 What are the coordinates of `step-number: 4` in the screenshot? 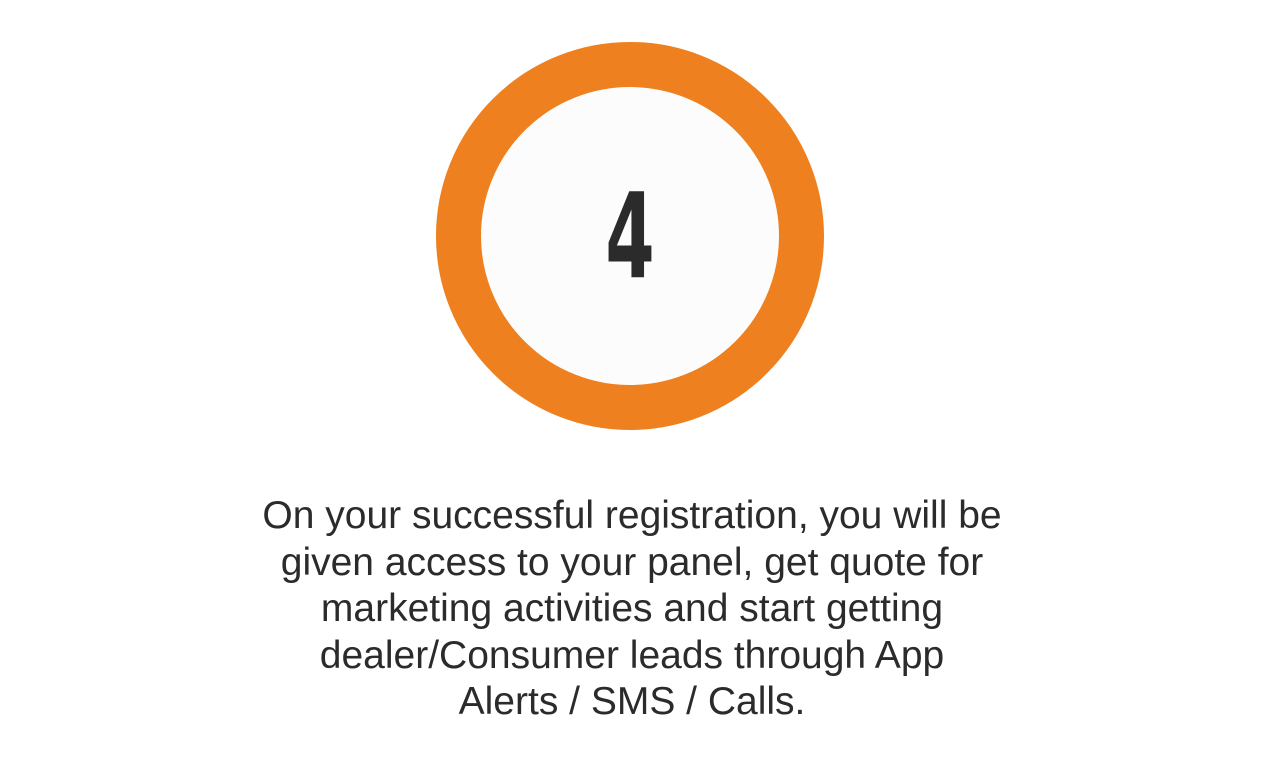 It's located at (630, 236).